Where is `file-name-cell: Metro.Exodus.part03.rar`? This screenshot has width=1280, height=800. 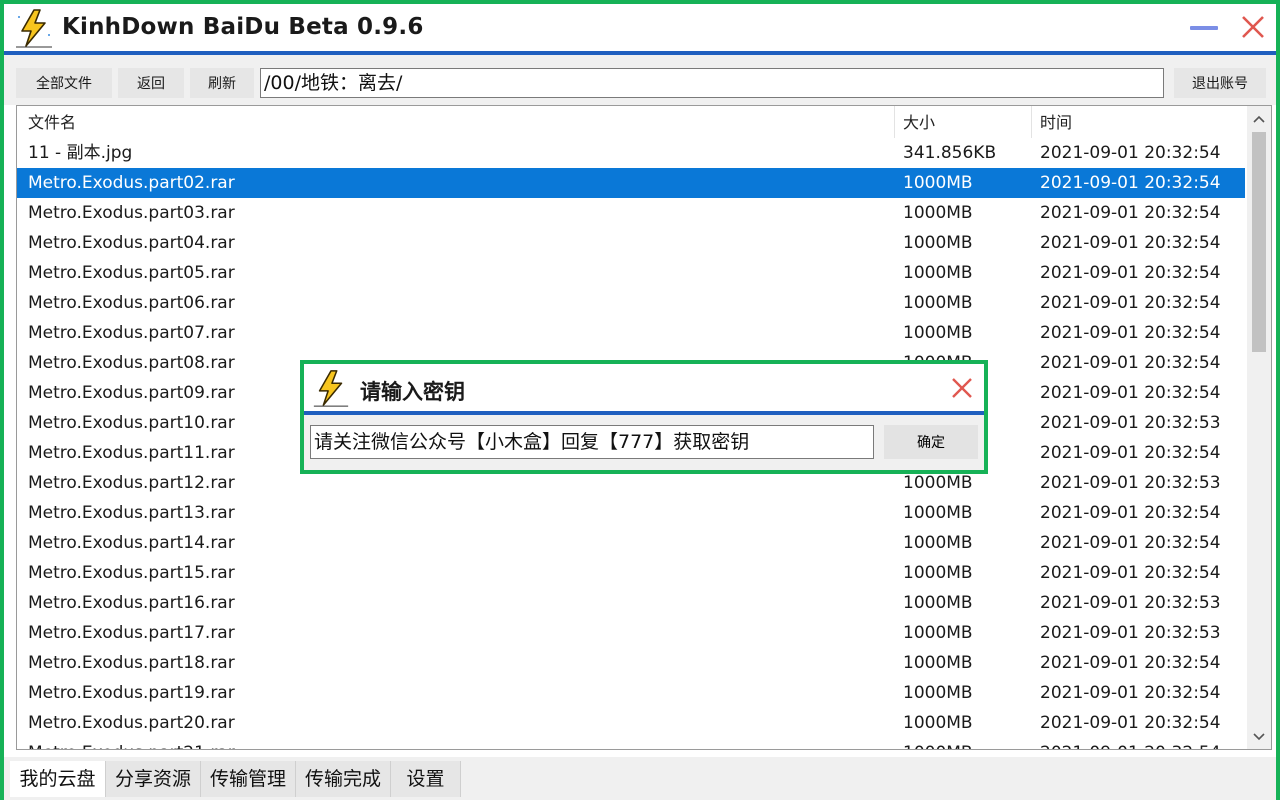
file-name-cell: Metro.Exodus.part03.rar is located at coordinates (131, 213).